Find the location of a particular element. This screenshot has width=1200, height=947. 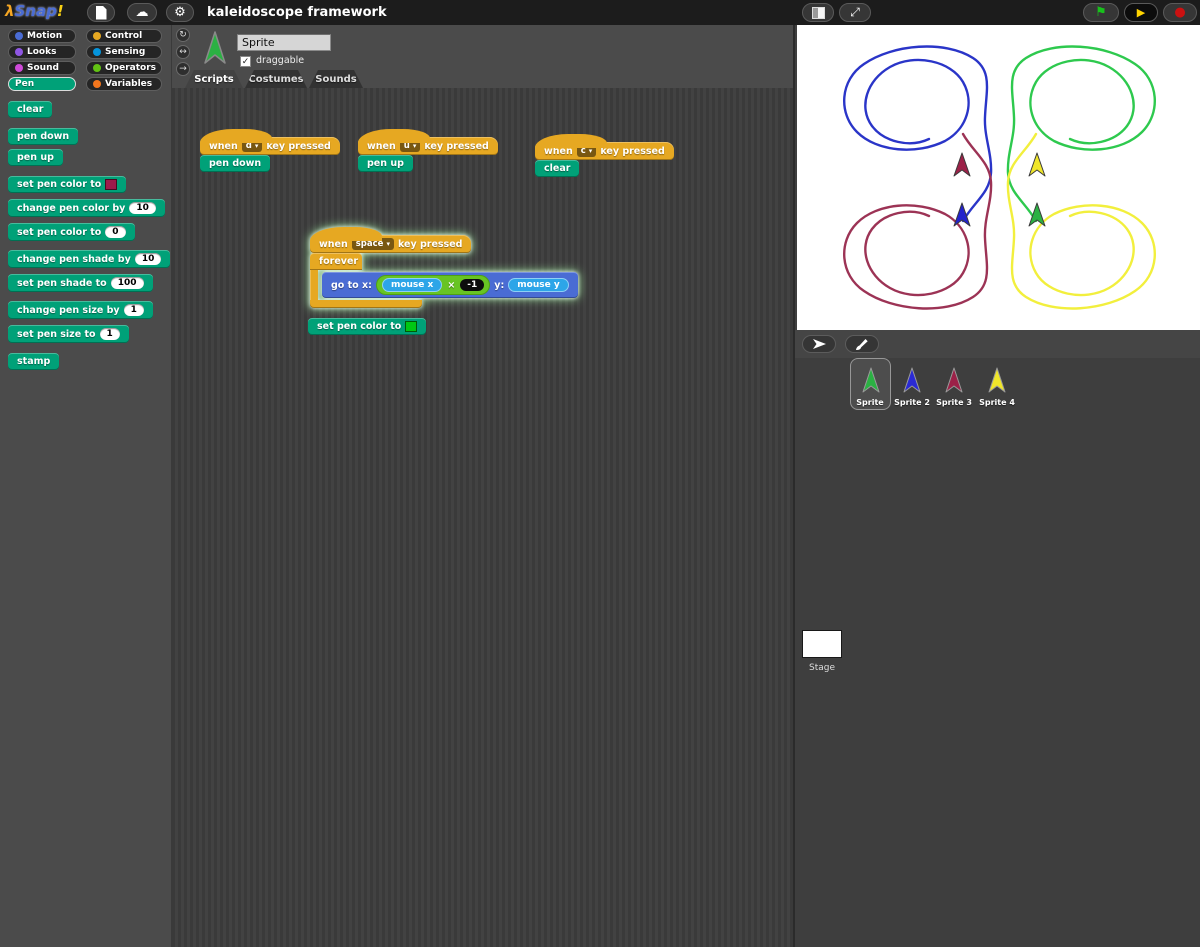

pen-down-block: pen down is located at coordinates (235, 163).